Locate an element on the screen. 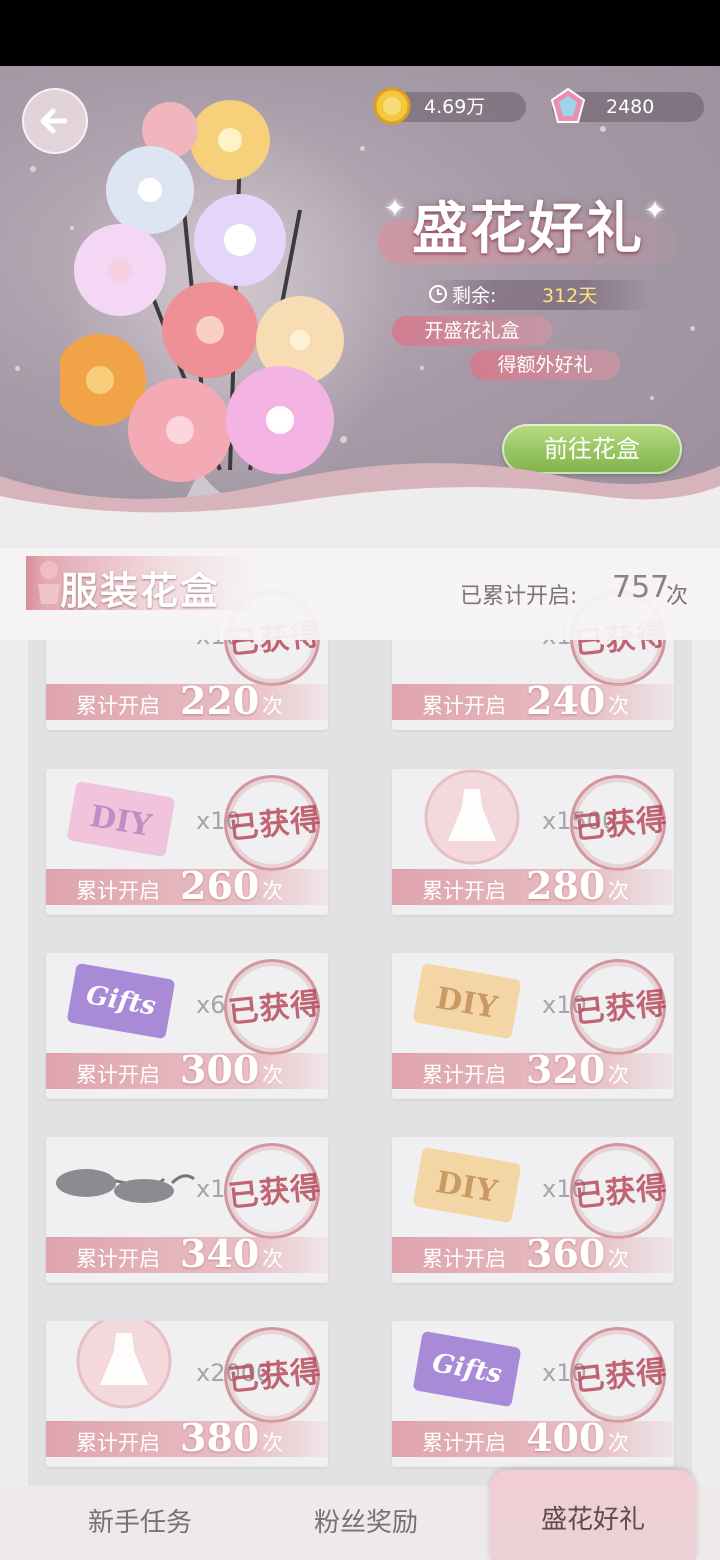 This screenshot has height=1560, width=720. cumulative-open-count: 380 is located at coordinates (220, 1437).